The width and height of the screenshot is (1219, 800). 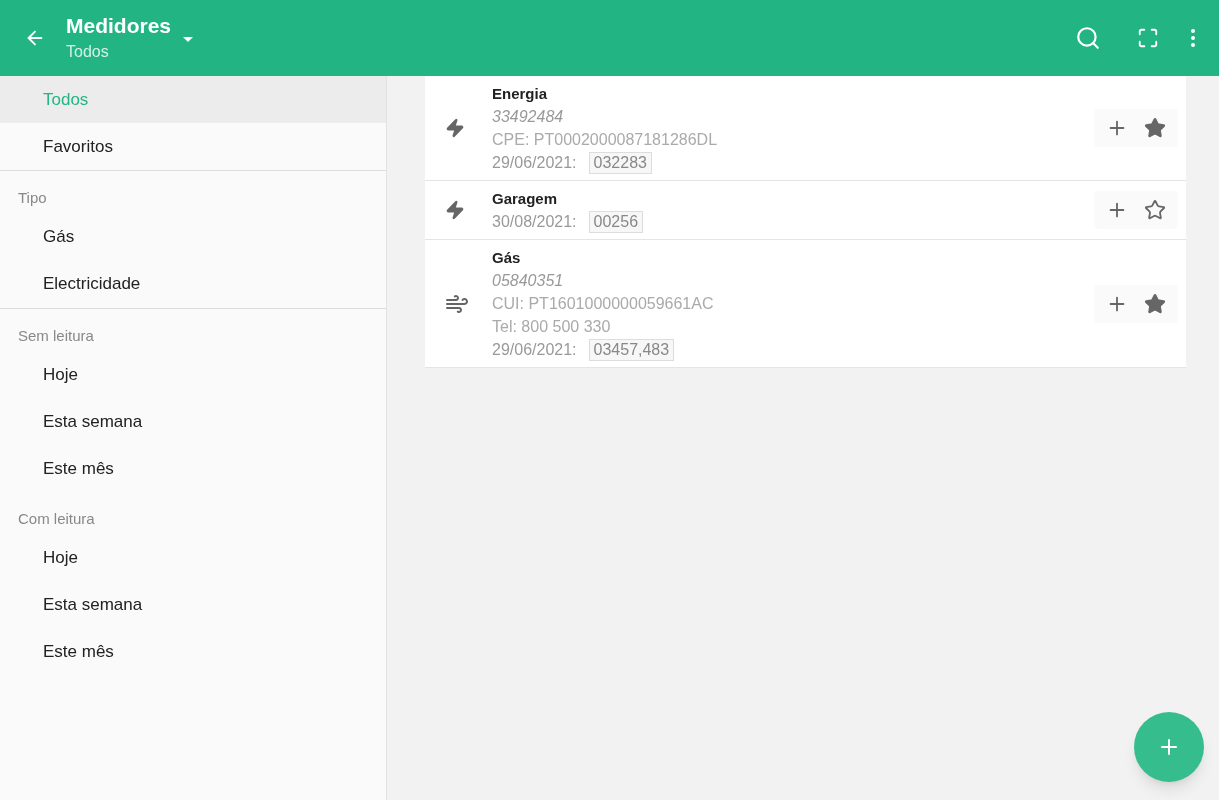 What do you see at coordinates (1088, 38) in the screenshot?
I see `search-button` at bounding box center [1088, 38].